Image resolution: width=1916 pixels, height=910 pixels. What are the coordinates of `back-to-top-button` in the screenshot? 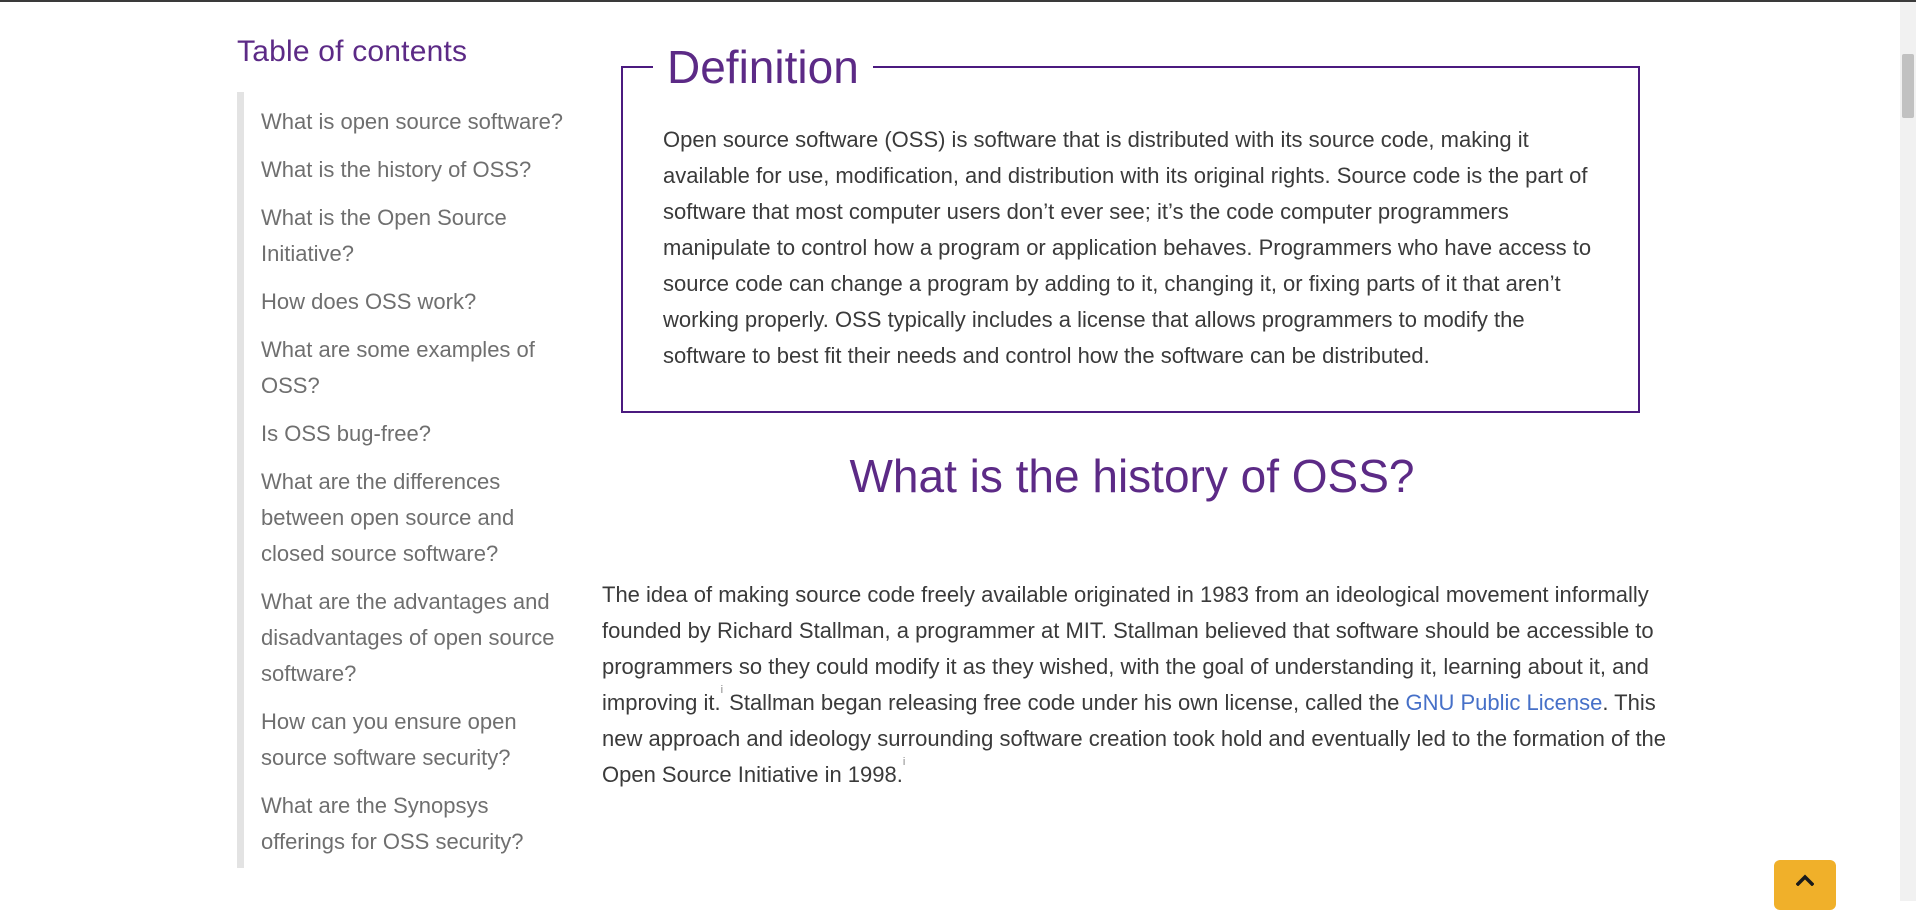 It's located at (1805, 885).